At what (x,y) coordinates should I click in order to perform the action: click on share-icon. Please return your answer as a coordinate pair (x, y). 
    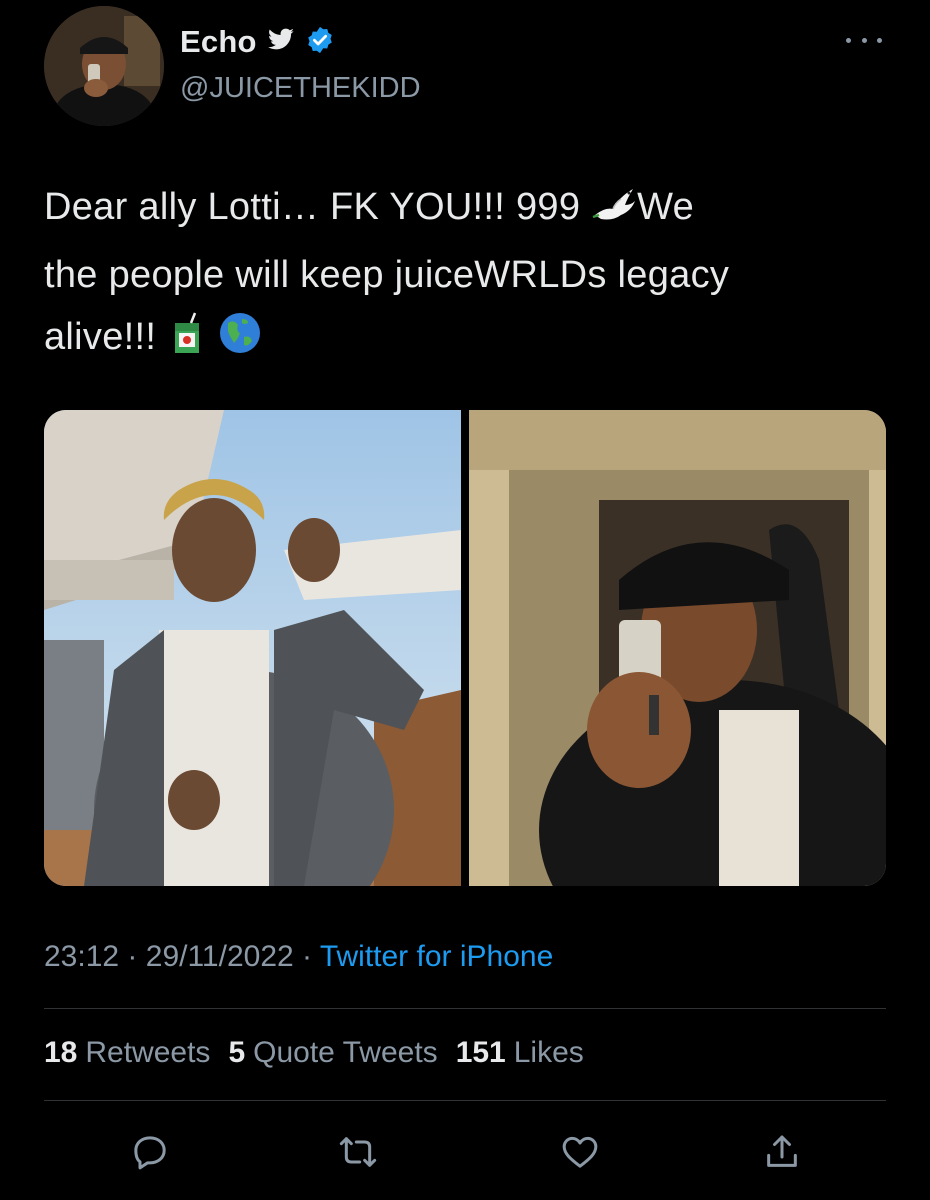
    Looking at the image, I should click on (782, 1152).